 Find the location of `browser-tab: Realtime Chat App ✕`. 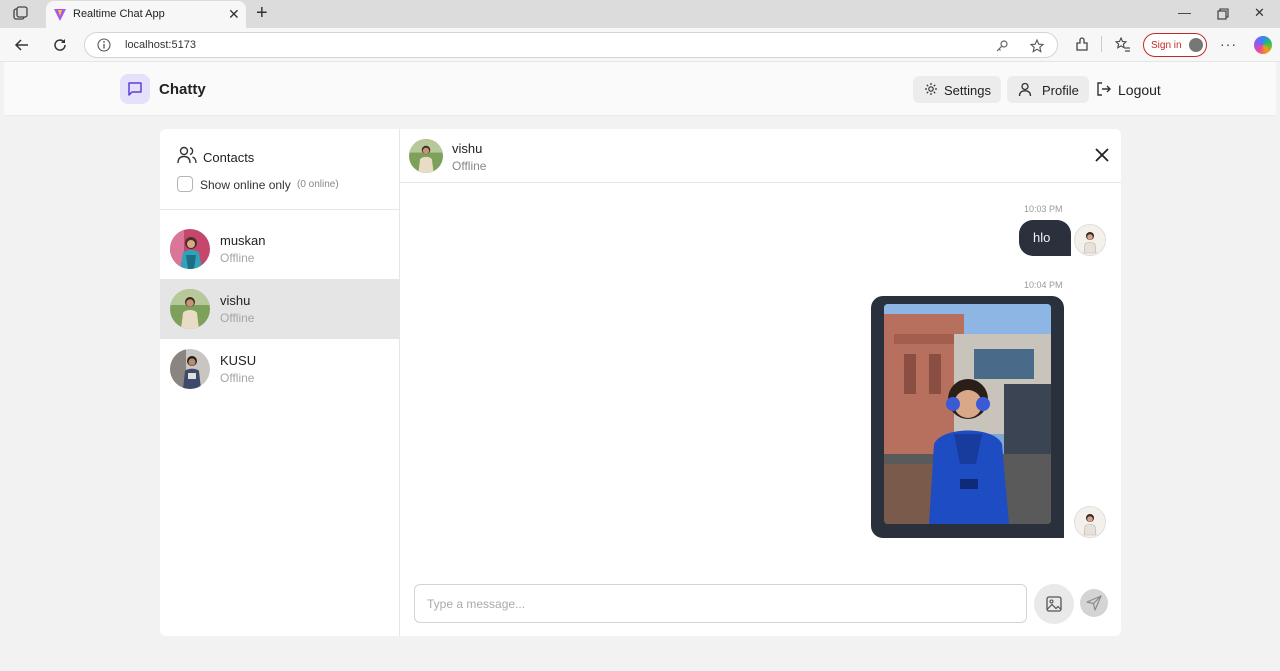

browser-tab: Realtime Chat App ✕ is located at coordinates (146, 14).